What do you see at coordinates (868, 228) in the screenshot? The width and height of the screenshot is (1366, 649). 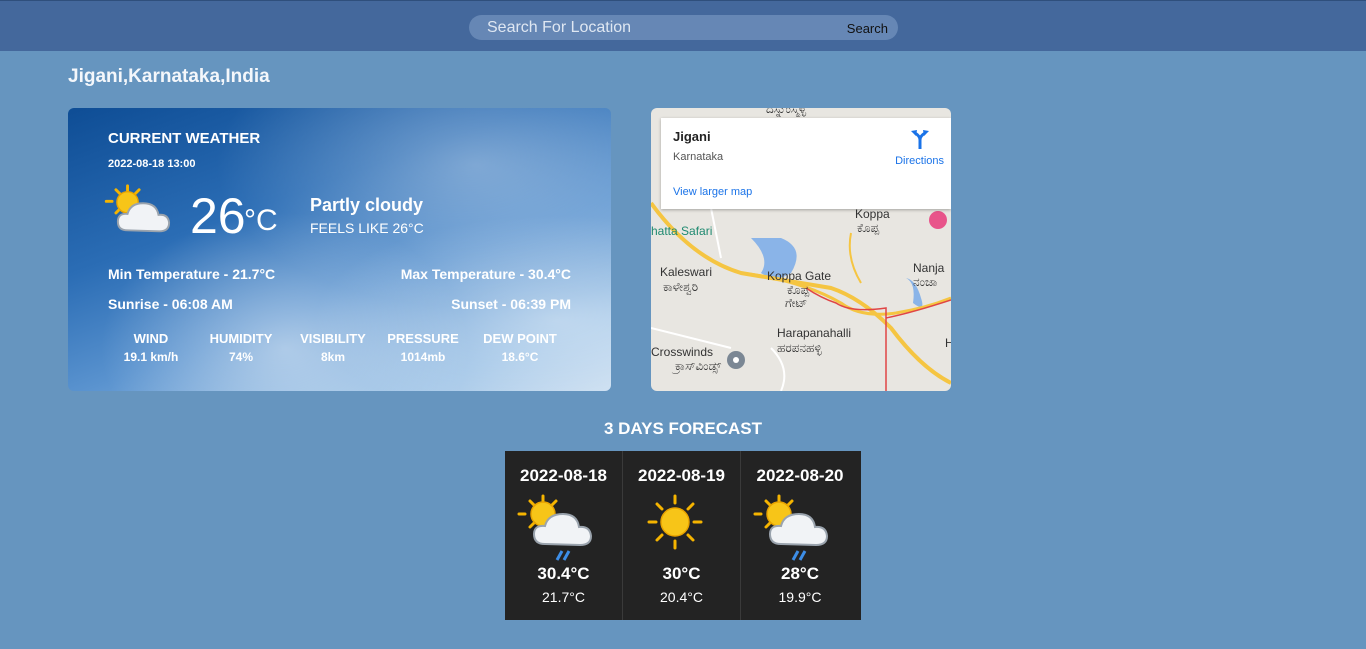 I see `map-label: ಕೊಪ್ಪ` at bounding box center [868, 228].